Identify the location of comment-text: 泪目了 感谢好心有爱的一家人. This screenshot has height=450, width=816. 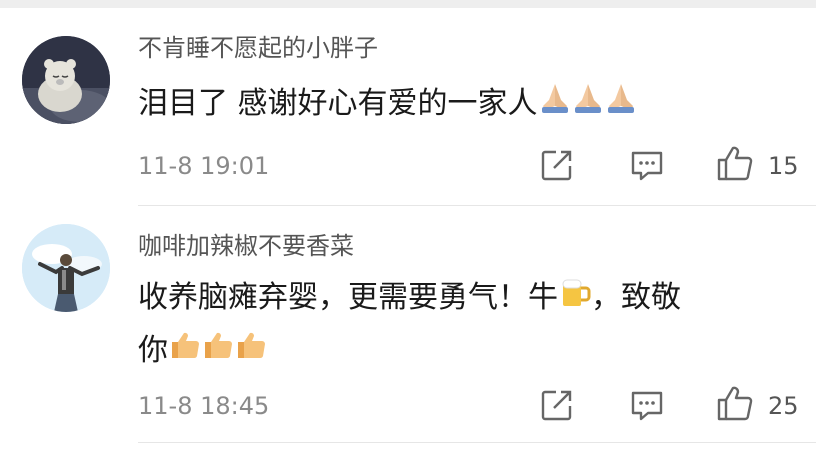
(468, 104).